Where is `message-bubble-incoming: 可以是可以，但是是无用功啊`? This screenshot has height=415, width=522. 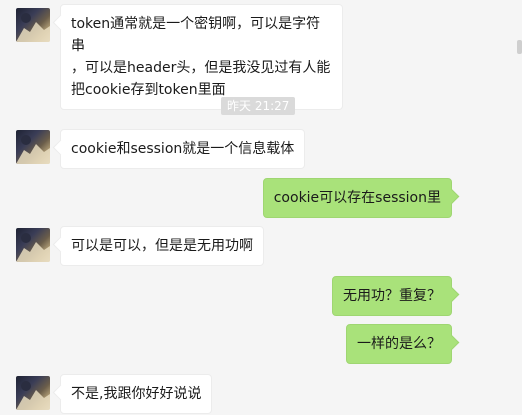 message-bubble-incoming: 可以是可以，但是是无用功啊 is located at coordinates (162, 246).